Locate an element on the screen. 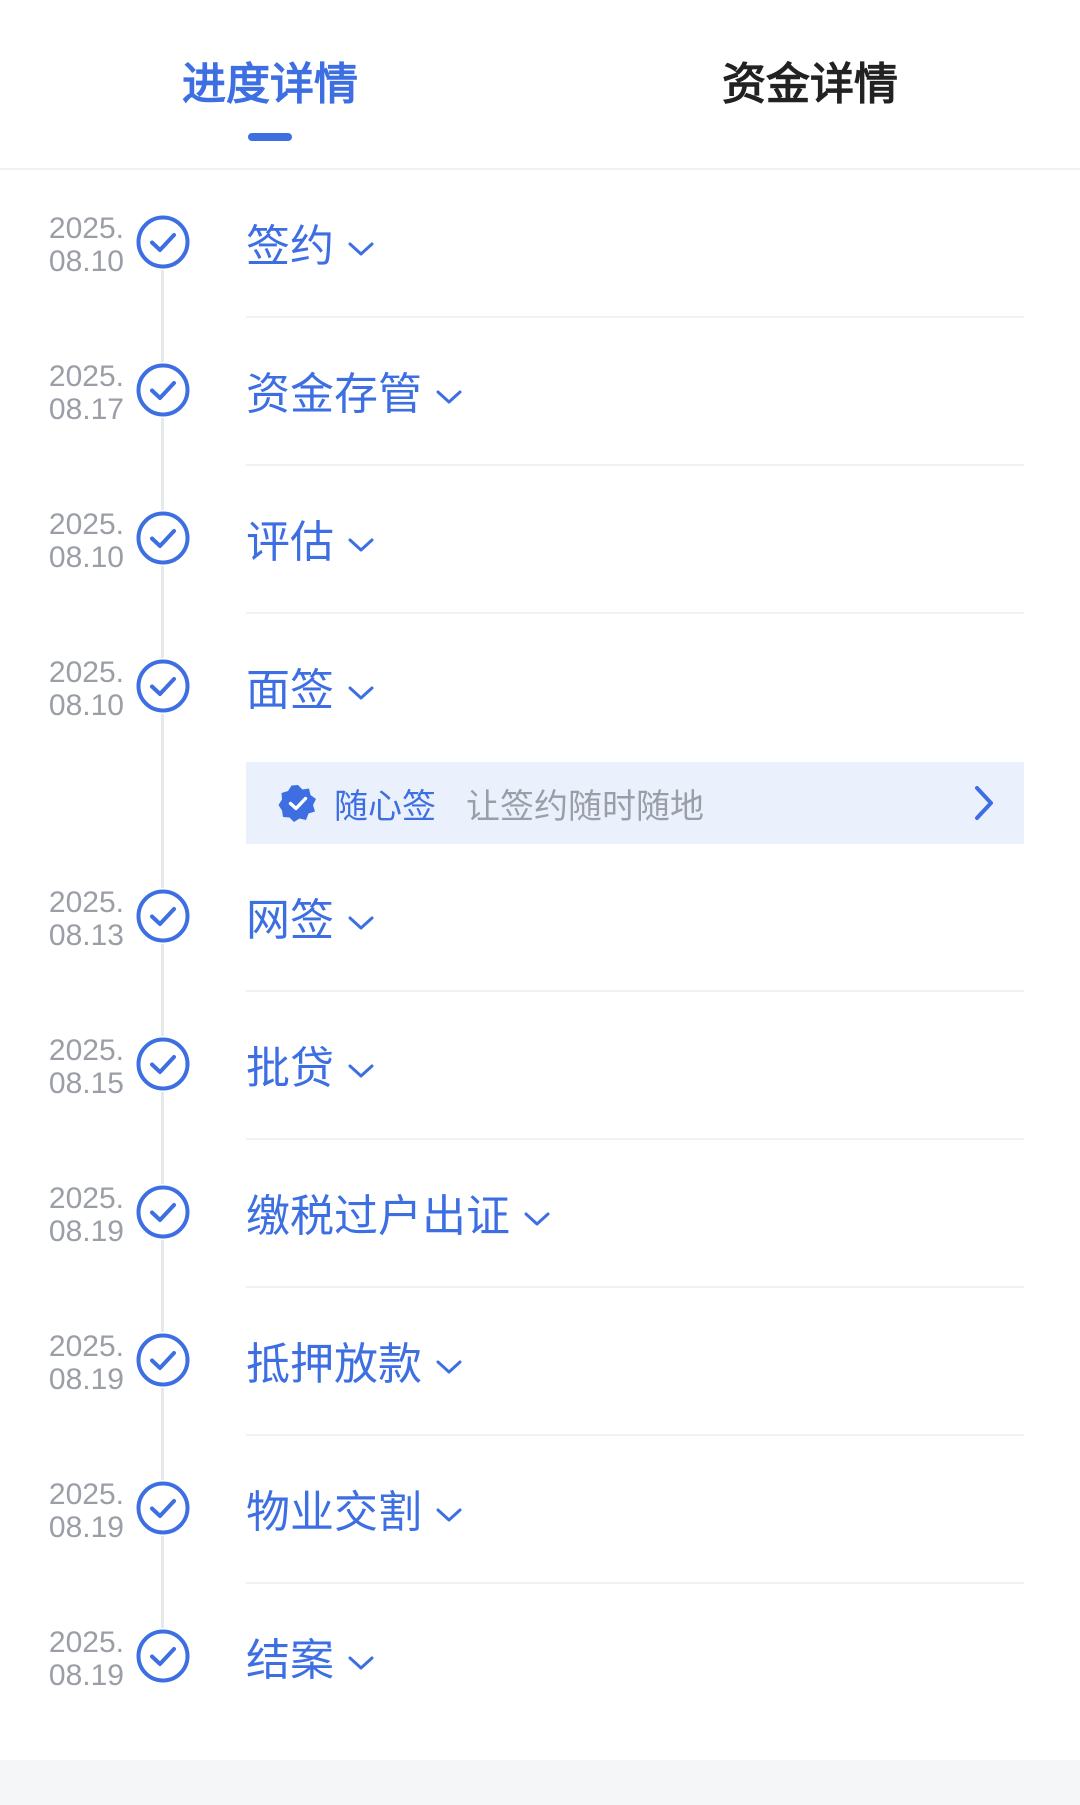 This screenshot has height=1805, width=1080. promo-title: 随心签 is located at coordinates (385, 806).